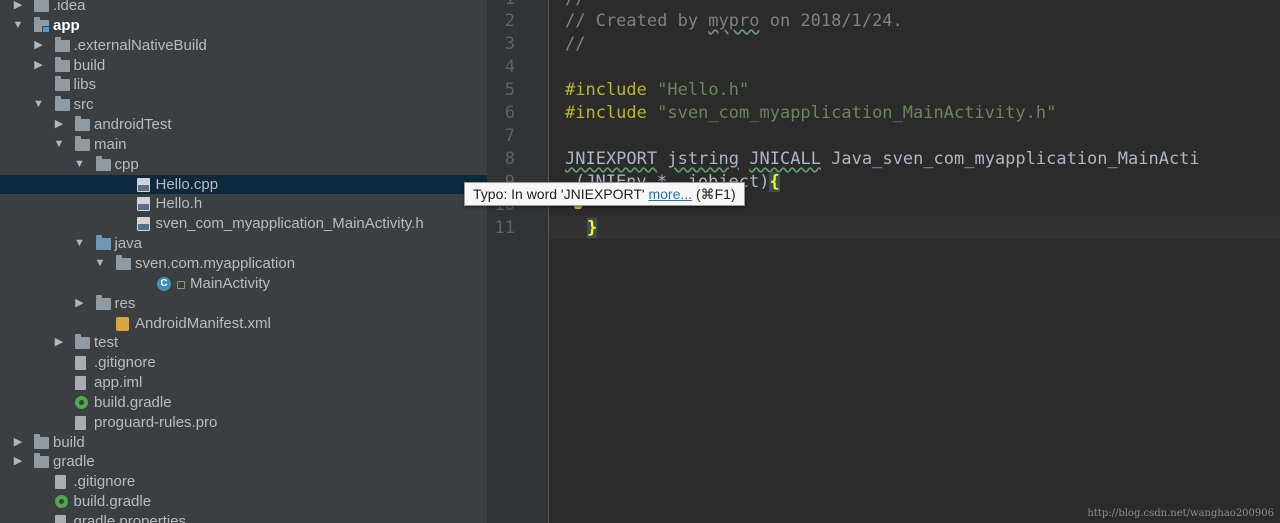 The image size is (1280, 523). I want to click on line-number: 4, so click(509, 67).